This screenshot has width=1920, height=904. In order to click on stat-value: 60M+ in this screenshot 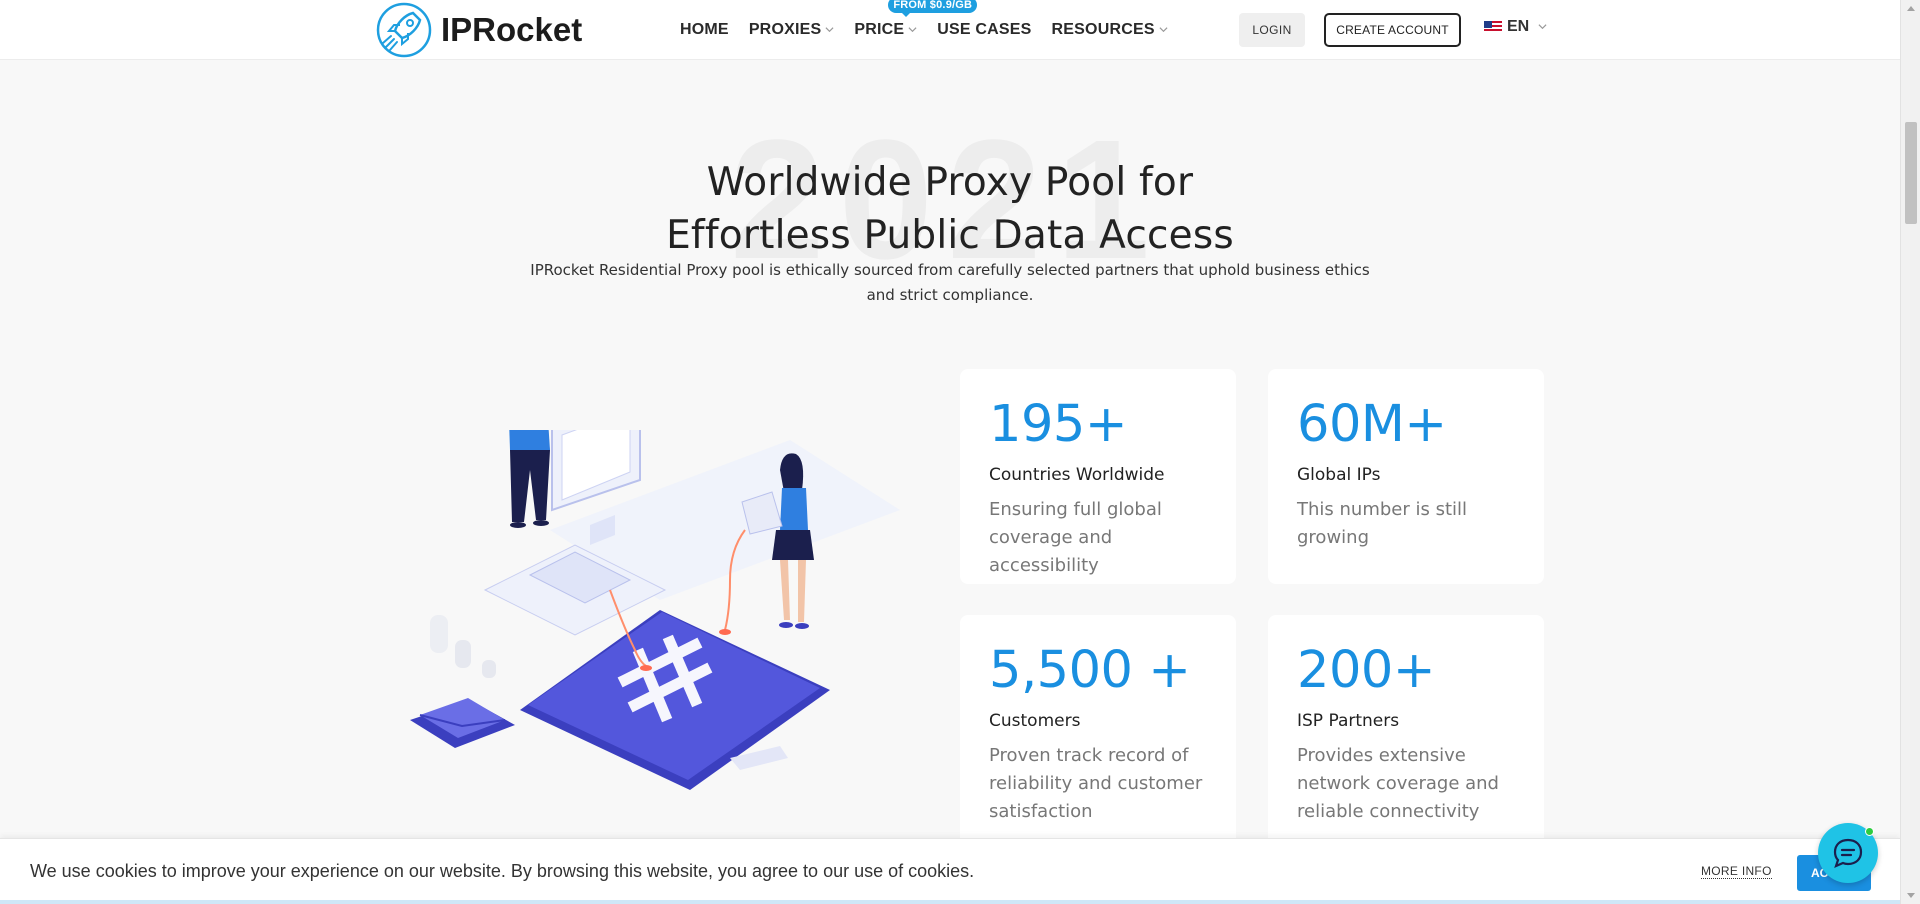, I will do `click(1372, 424)`.